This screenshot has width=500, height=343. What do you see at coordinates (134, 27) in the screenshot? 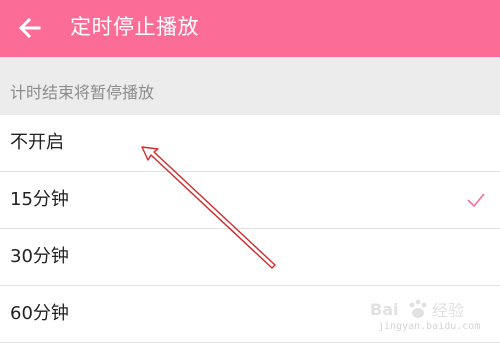
I see `page-title: 定时停止播放` at bounding box center [134, 27].